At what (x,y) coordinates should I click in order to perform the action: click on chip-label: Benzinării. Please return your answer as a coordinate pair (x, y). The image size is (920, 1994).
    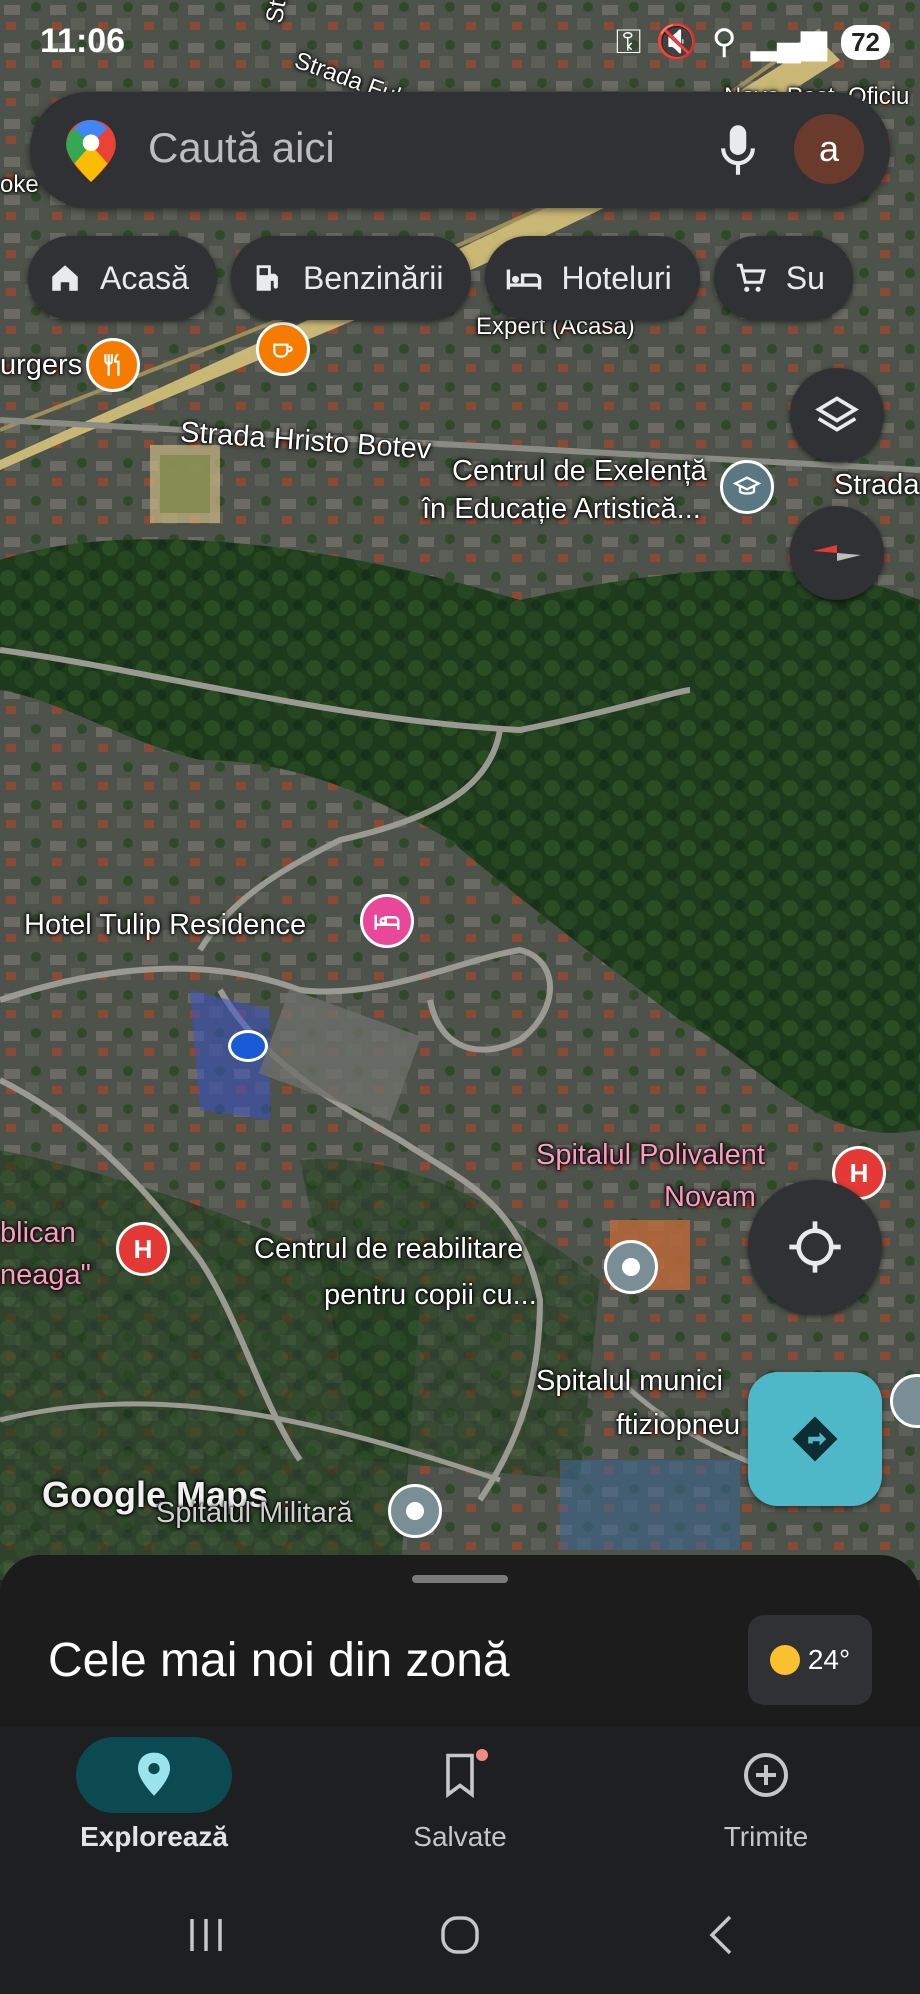
    Looking at the image, I should click on (373, 277).